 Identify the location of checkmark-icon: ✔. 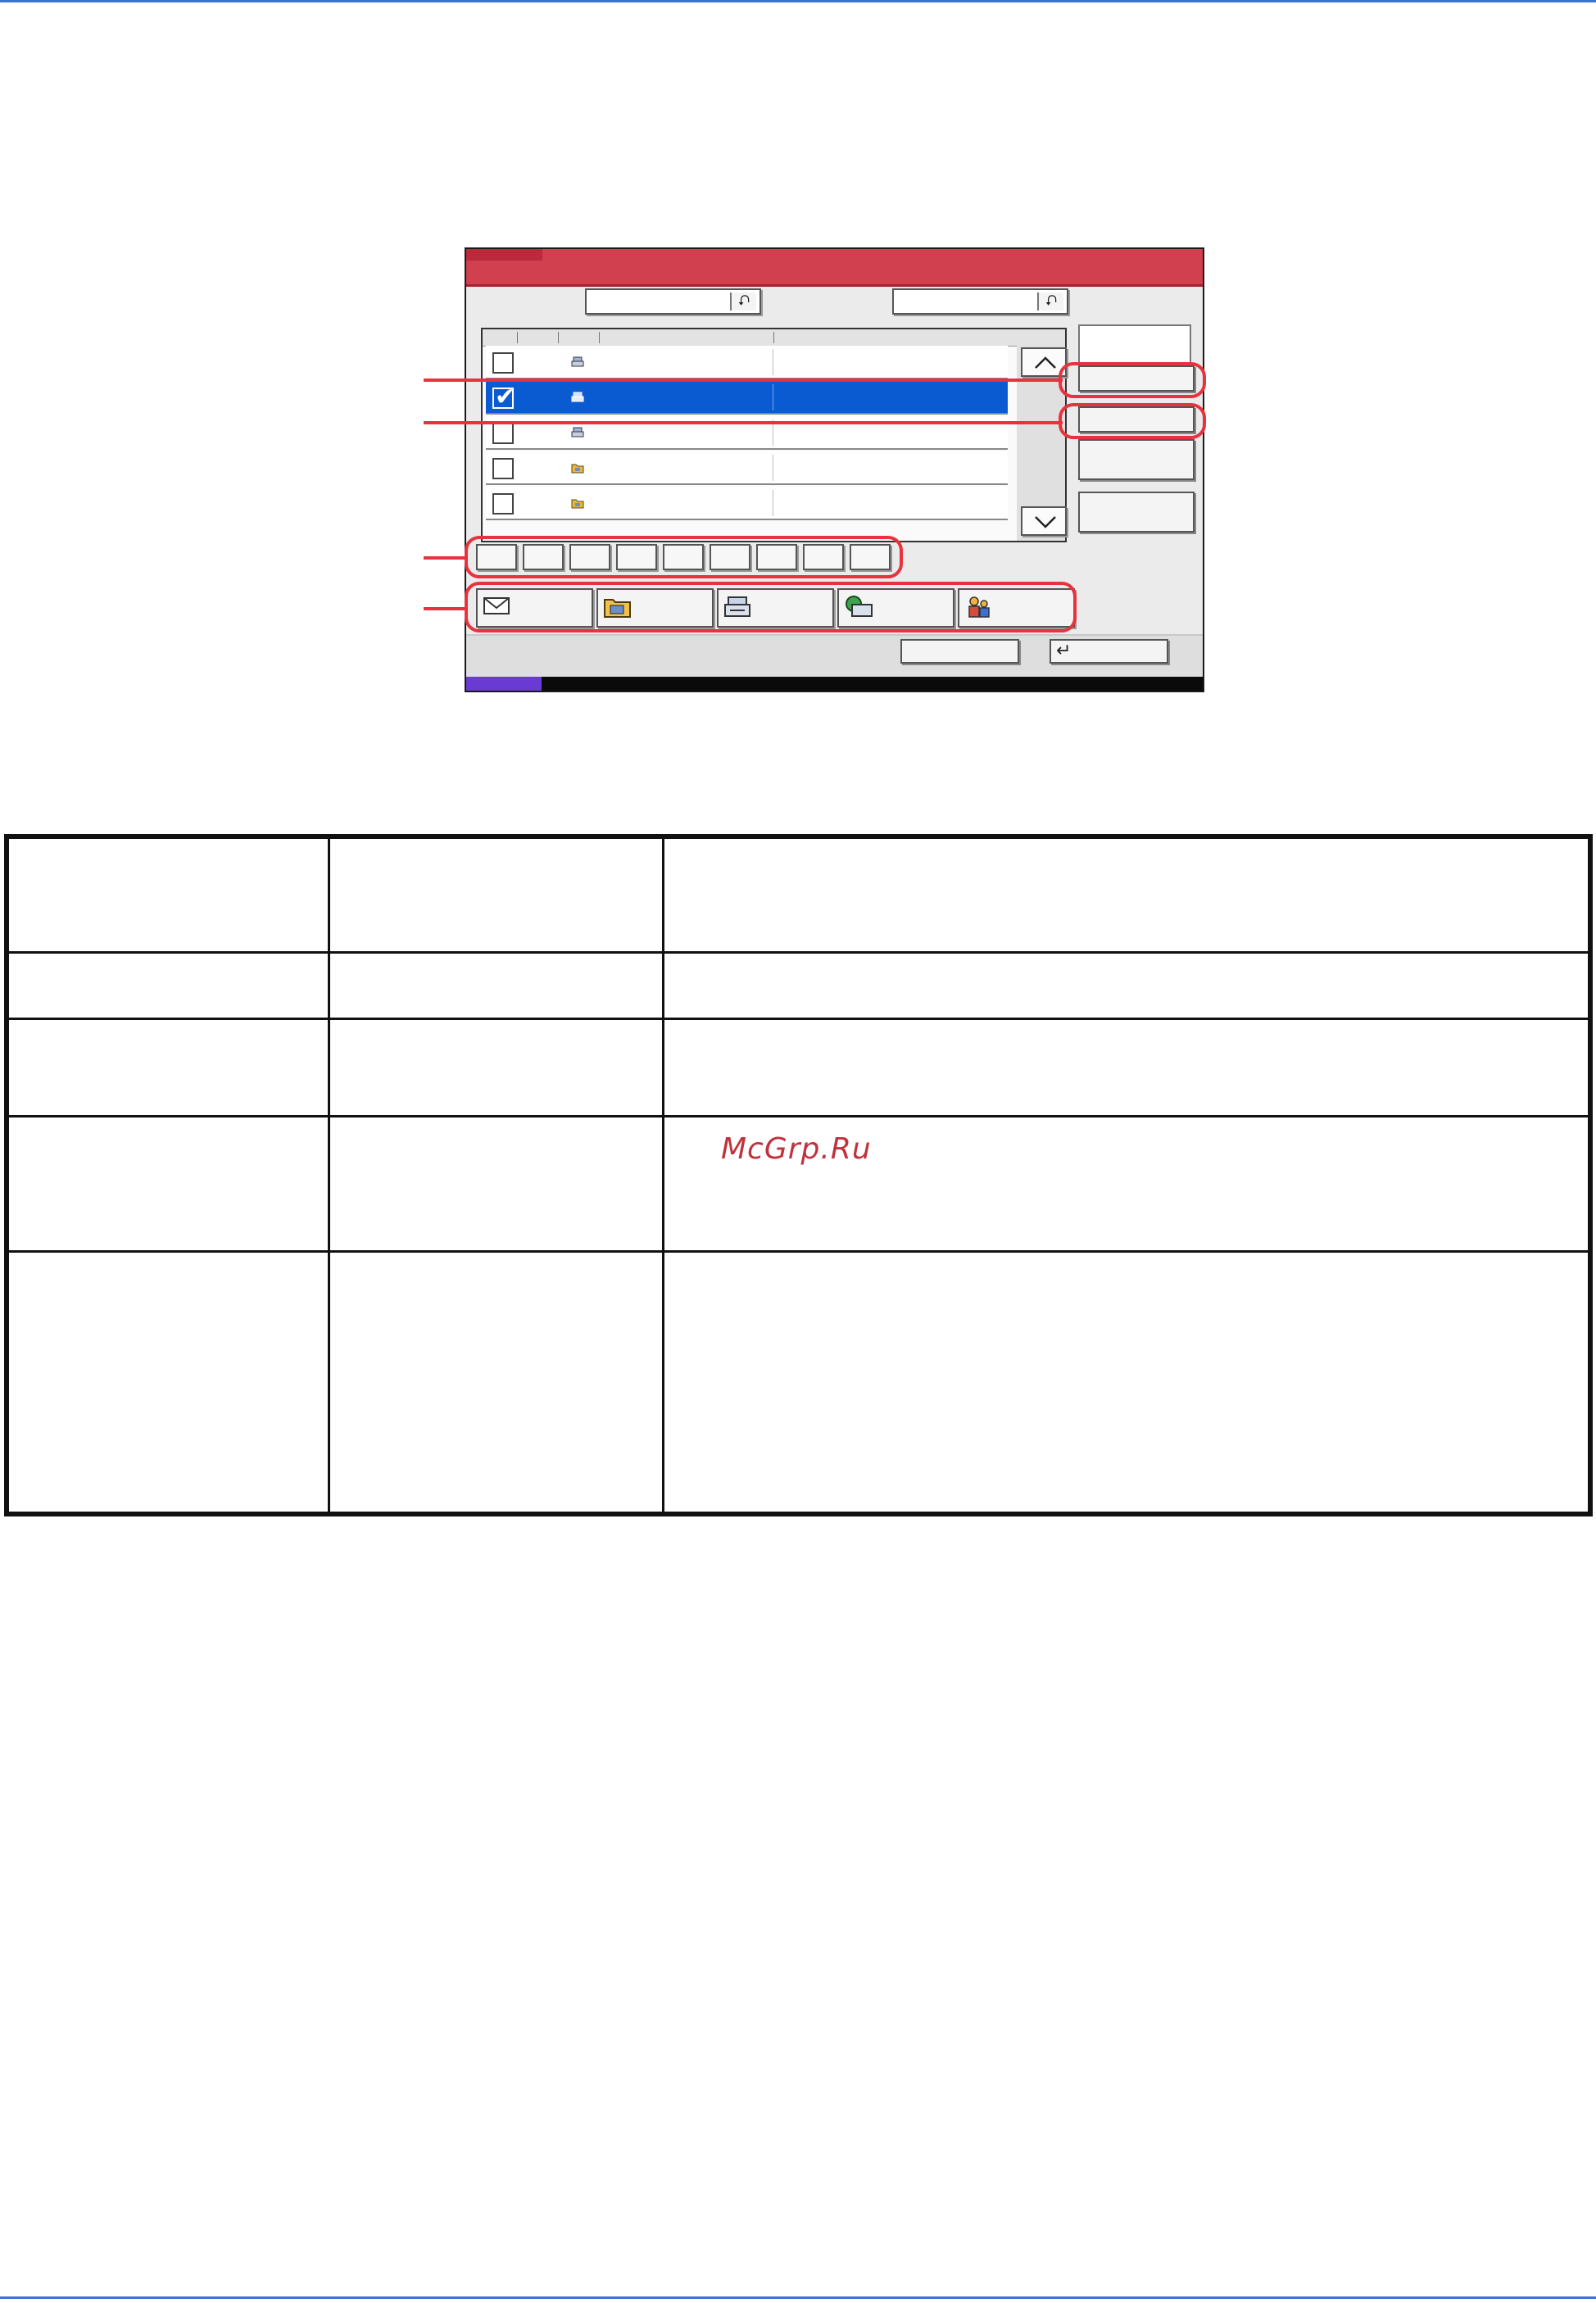
(506, 397).